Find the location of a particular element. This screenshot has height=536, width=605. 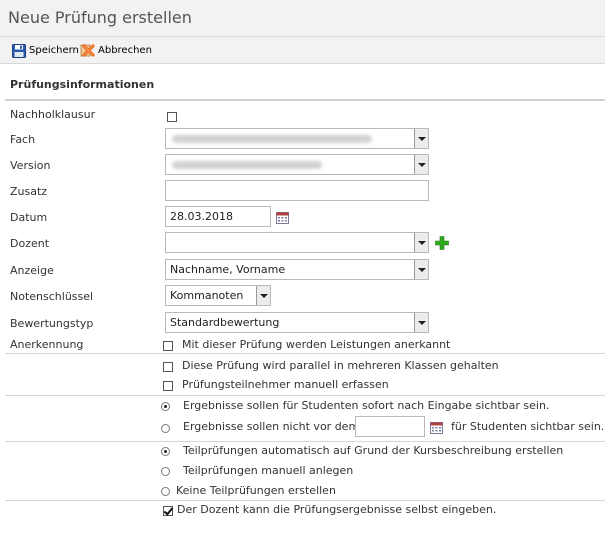

bewertungstyp-value: Standardbewertung is located at coordinates (225, 322).